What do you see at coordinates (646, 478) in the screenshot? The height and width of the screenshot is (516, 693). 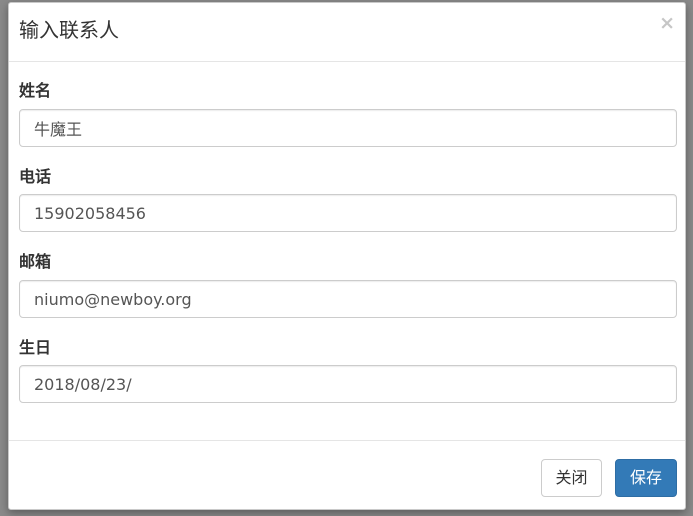 I see `save-button: 保存` at bounding box center [646, 478].